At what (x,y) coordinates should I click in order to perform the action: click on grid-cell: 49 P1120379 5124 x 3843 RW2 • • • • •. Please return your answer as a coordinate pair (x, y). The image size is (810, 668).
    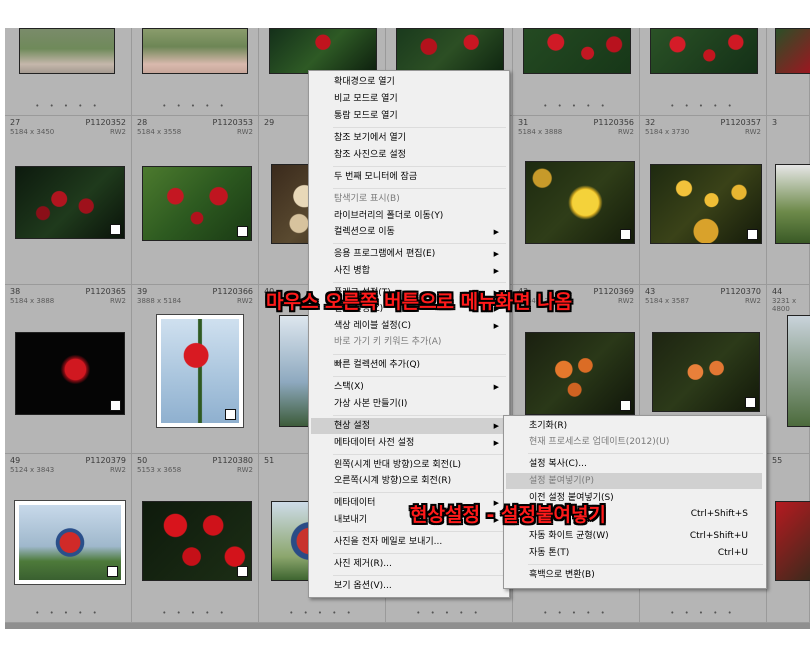
    Looking at the image, I should click on (68, 538).